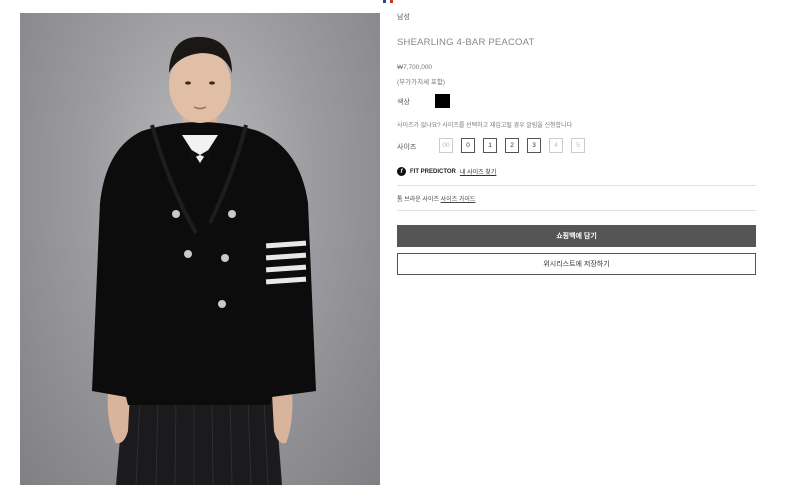 The image size is (800, 485). Describe the element at coordinates (576, 264) in the screenshot. I see `add-to-wishlist-button: 위시리스트에 저장하기` at that location.